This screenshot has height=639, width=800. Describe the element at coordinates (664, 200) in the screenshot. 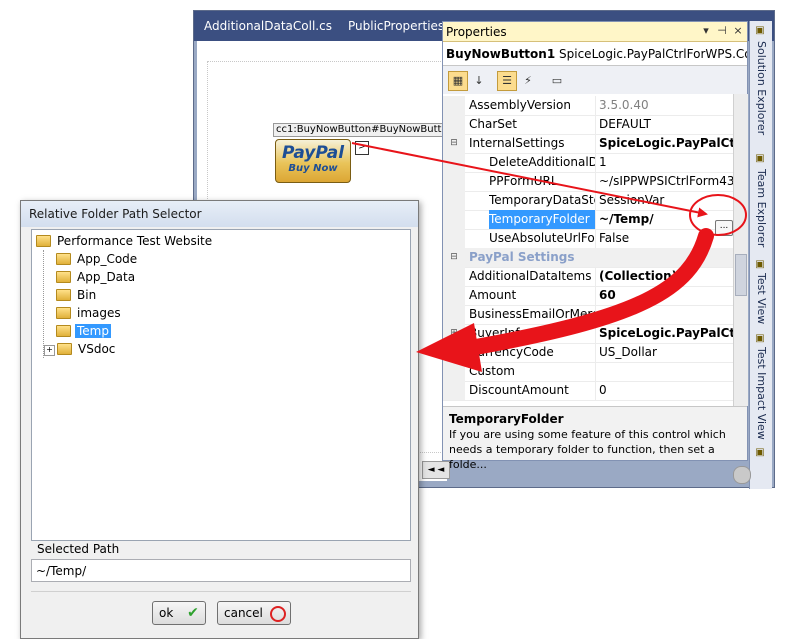

I see `property-value: SessionVar` at that location.